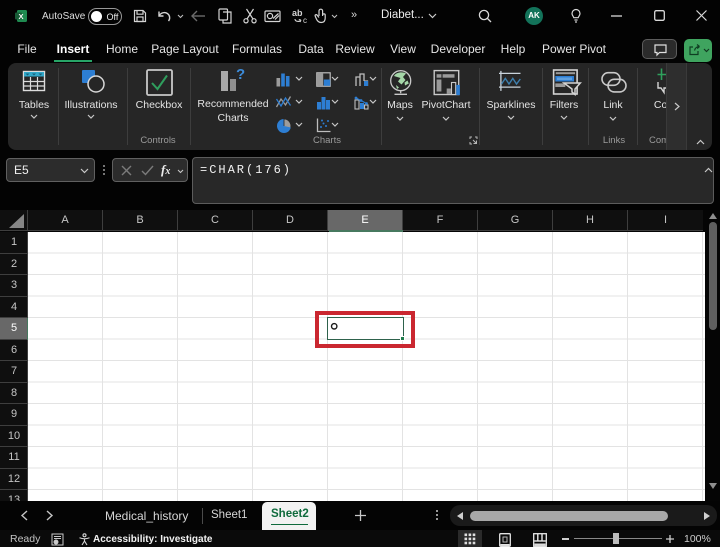 The image size is (720, 547). I want to click on svg-text: ab, so click(297, 13).